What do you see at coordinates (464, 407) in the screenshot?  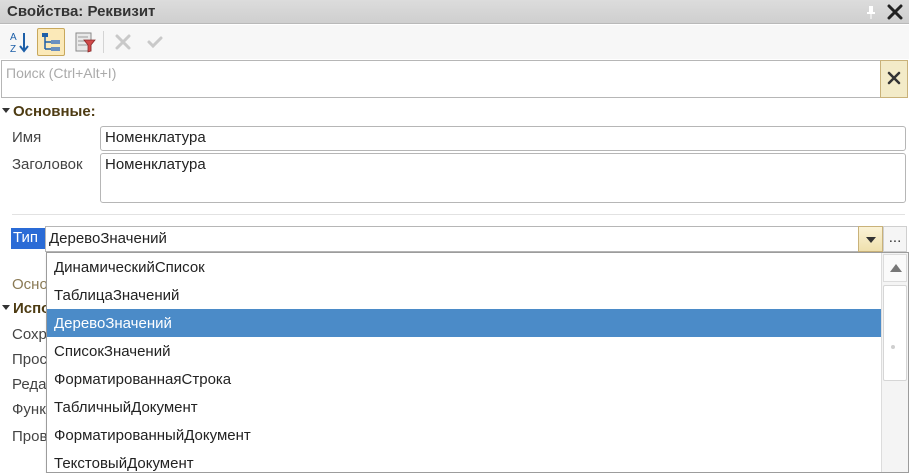 I see `list-item: ТабличныйДокумент` at bounding box center [464, 407].